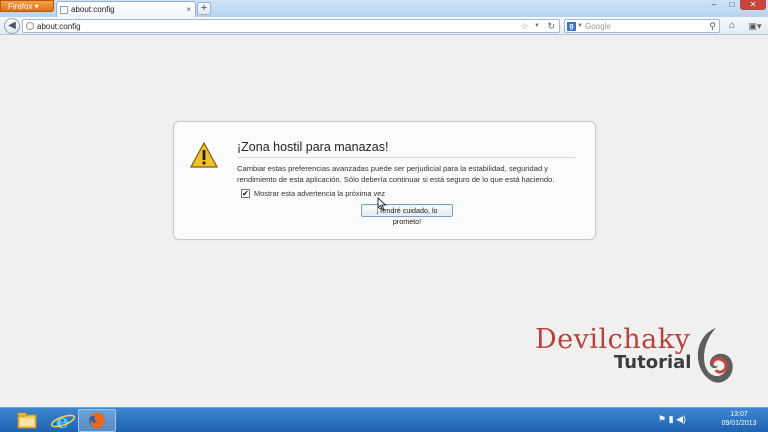 The image size is (768, 432). What do you see at coordinates (64, 10) in the screenshot?
I see `page-icon` at bounding box center [64, 10].